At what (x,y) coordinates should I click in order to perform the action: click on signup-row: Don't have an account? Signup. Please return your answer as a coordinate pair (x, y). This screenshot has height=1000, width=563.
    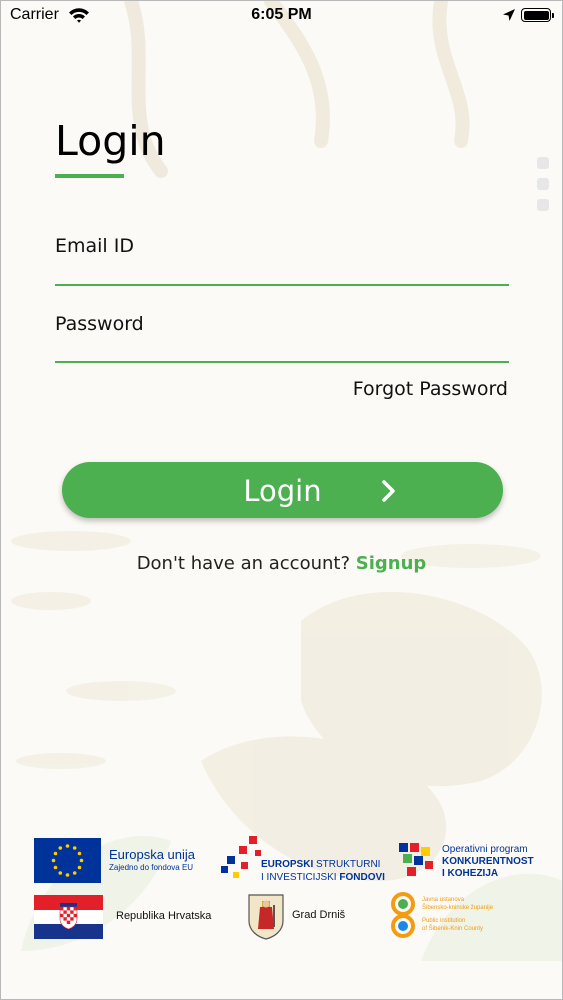
    Looking at the image, I should click on (281, 563).